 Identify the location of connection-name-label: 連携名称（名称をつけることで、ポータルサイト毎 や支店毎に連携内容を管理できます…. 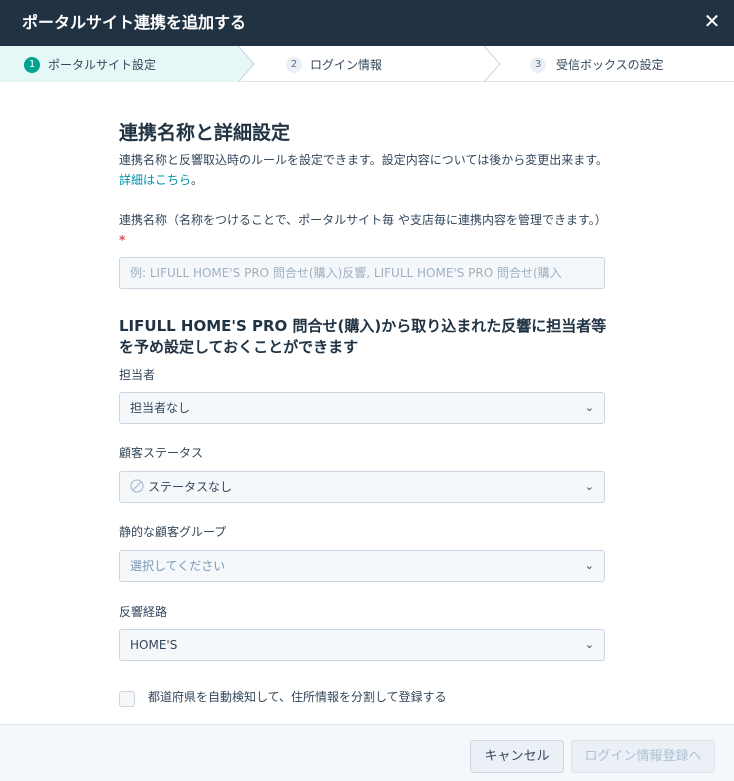
(364, 230).